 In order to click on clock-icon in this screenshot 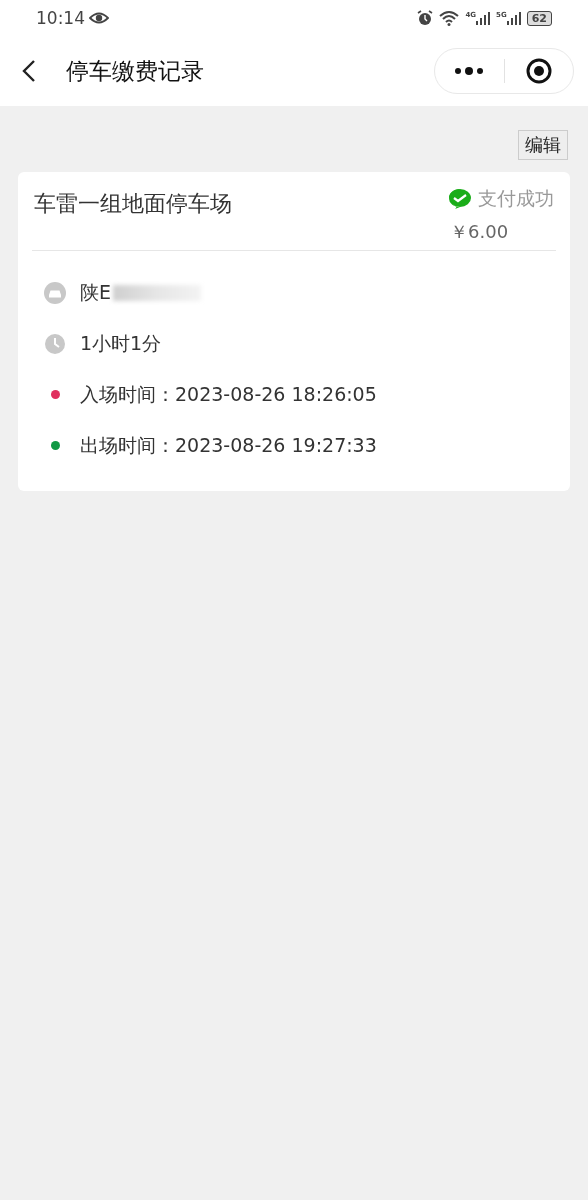, I will do `click(55, 343)`.